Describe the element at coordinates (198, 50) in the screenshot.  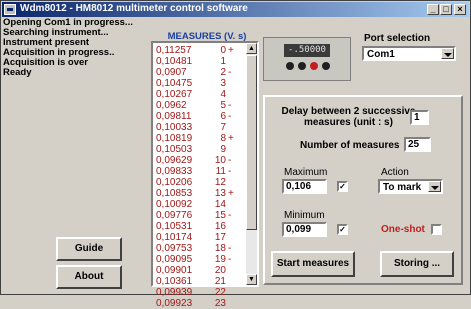
I see `measure-row: 0,11257 0 +` at that location.